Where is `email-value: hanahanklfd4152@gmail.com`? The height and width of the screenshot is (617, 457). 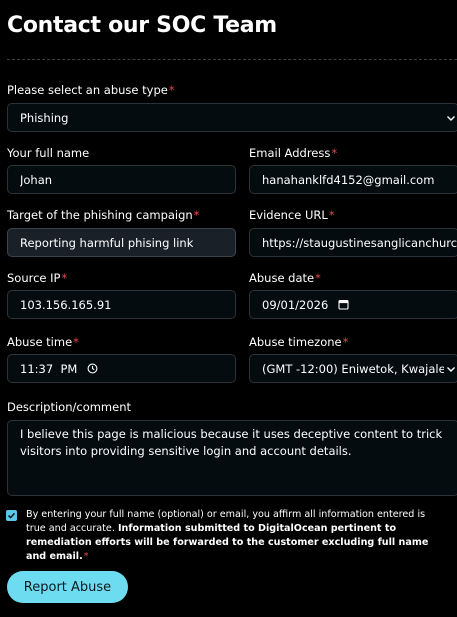 email-value: hanahanklfd4152@gmail.com is located at coordinates (348, 179).